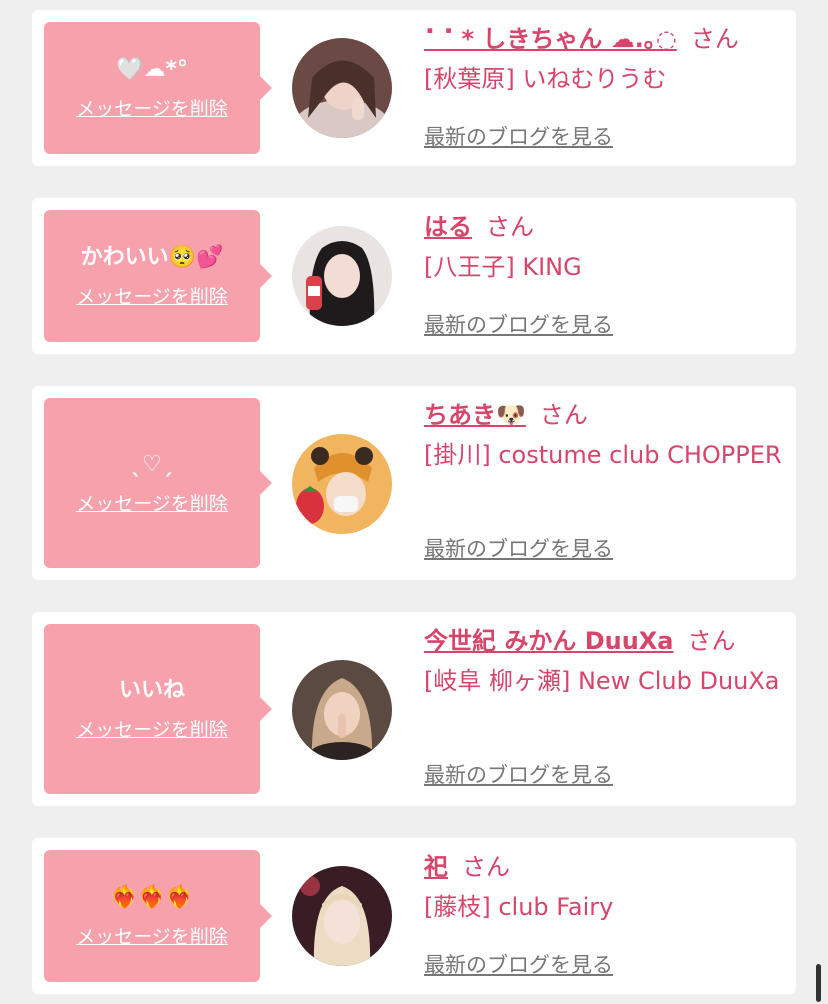 The width and height of the screenshot is (828, 1004). I want to click on message-text: ˎ♡ˏ, so click(152, 464).